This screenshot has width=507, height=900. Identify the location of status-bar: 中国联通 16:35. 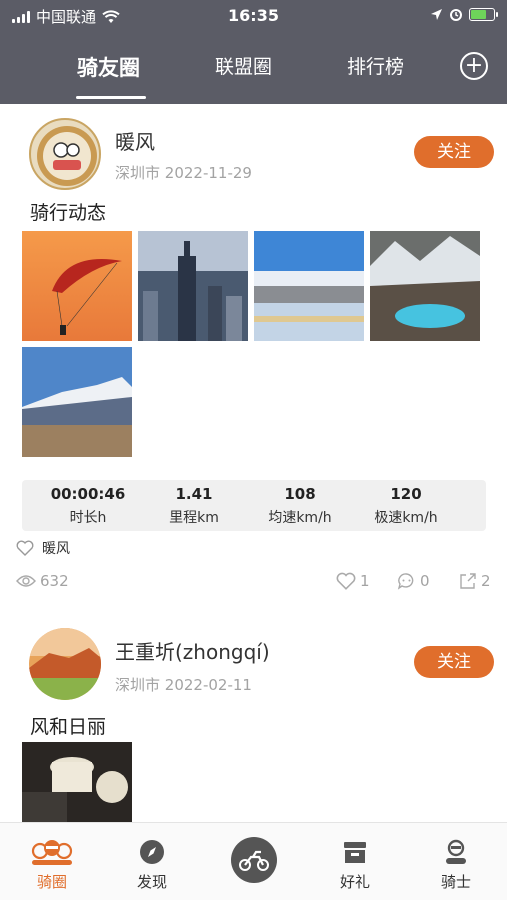
(253, 16).